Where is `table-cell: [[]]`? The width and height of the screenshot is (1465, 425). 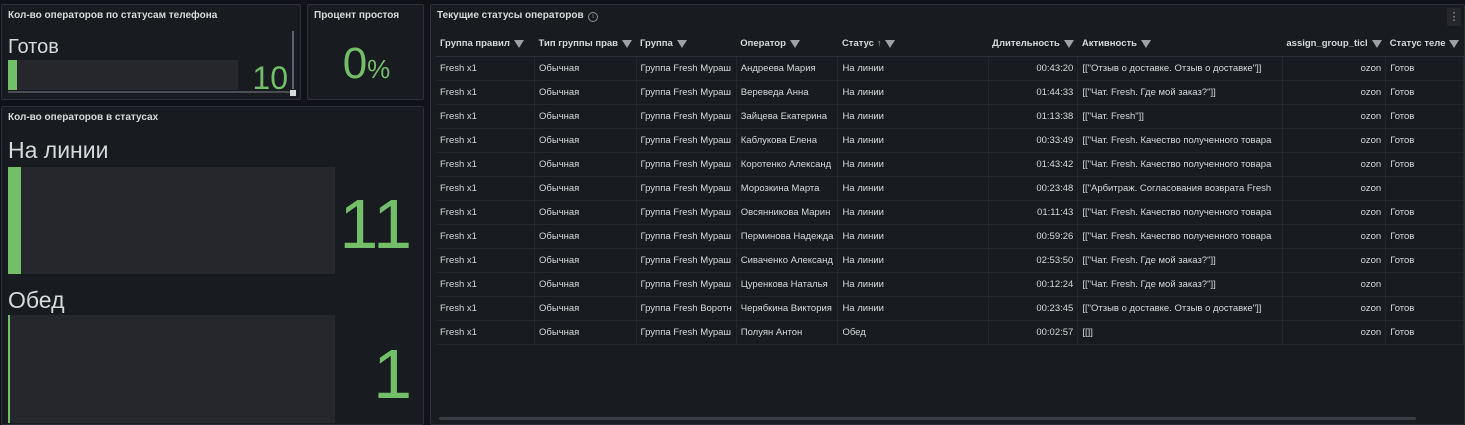 table-cell: [[]] is located at coordinates (1180, 332).